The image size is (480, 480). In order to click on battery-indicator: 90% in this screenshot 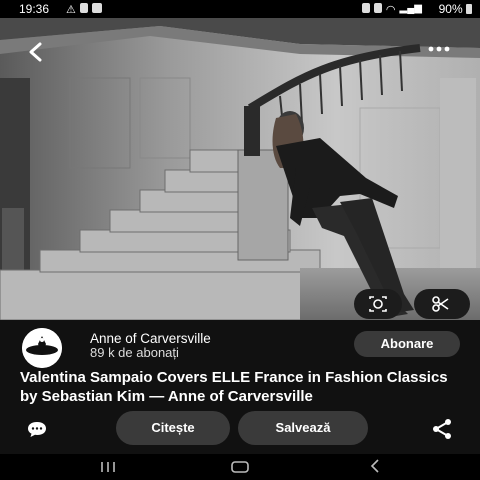, I will do `click(455, 9)`.